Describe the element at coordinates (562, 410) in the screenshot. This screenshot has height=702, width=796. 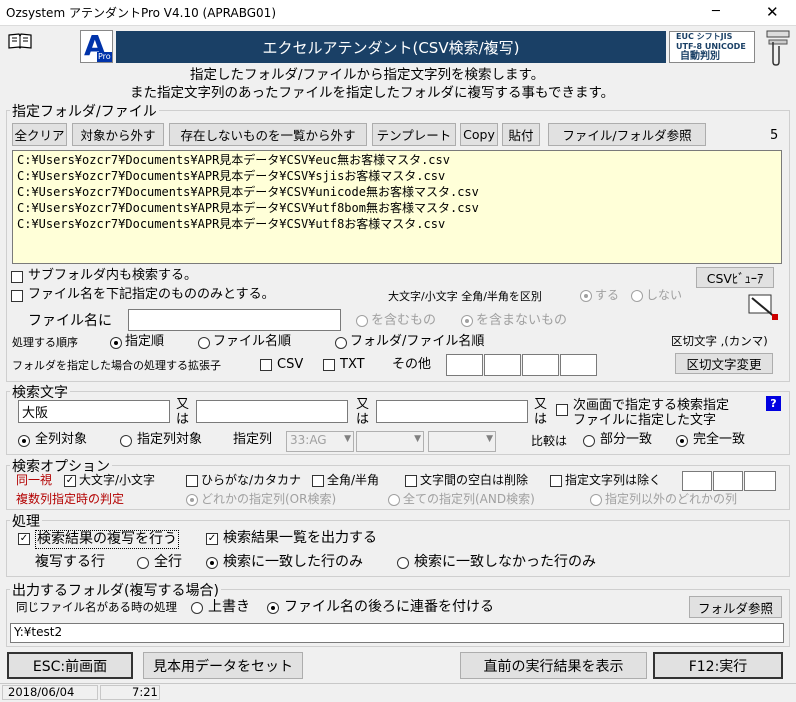
I see `next-screen-checkbox` at that location.